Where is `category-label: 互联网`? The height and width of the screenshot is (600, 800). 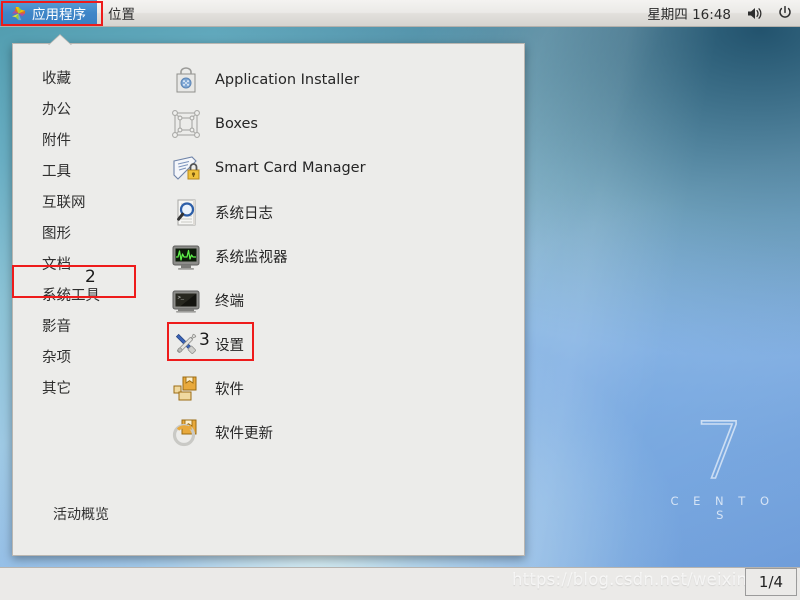
category-label: 互联网 is located at coordinates (64, 203).